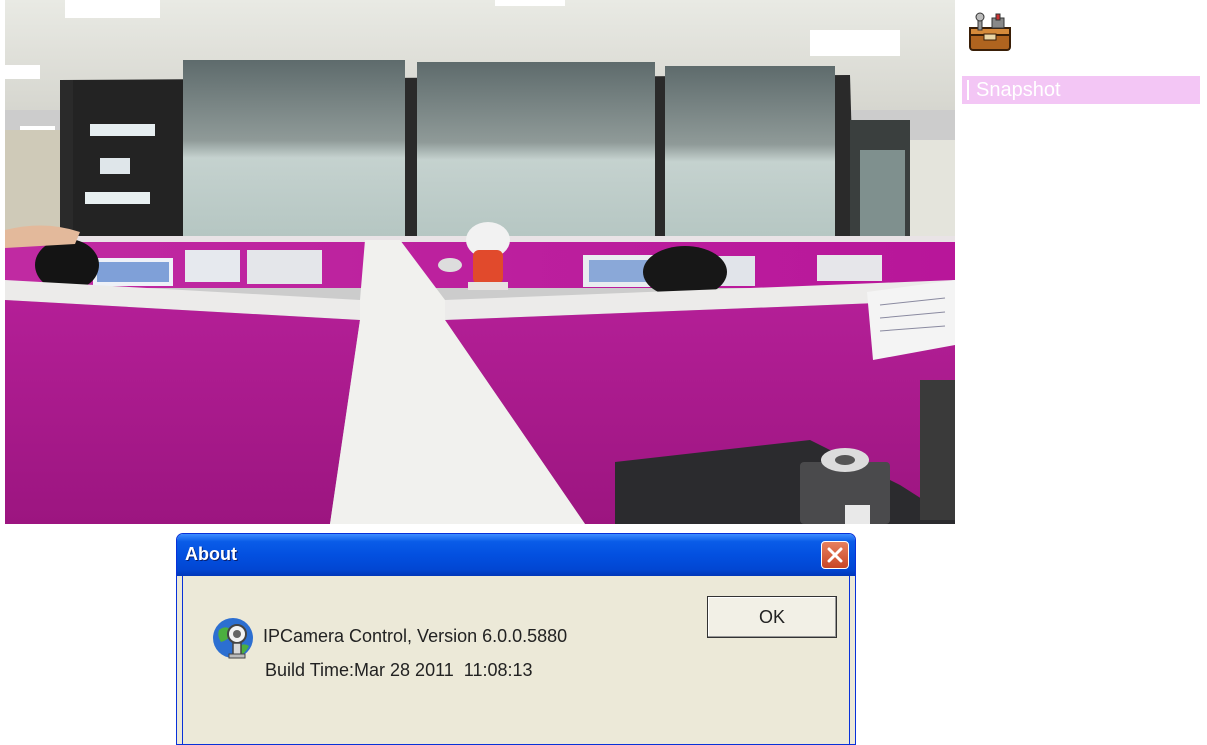  I want to click on dialog-title-bar: About, so click(516, 555).